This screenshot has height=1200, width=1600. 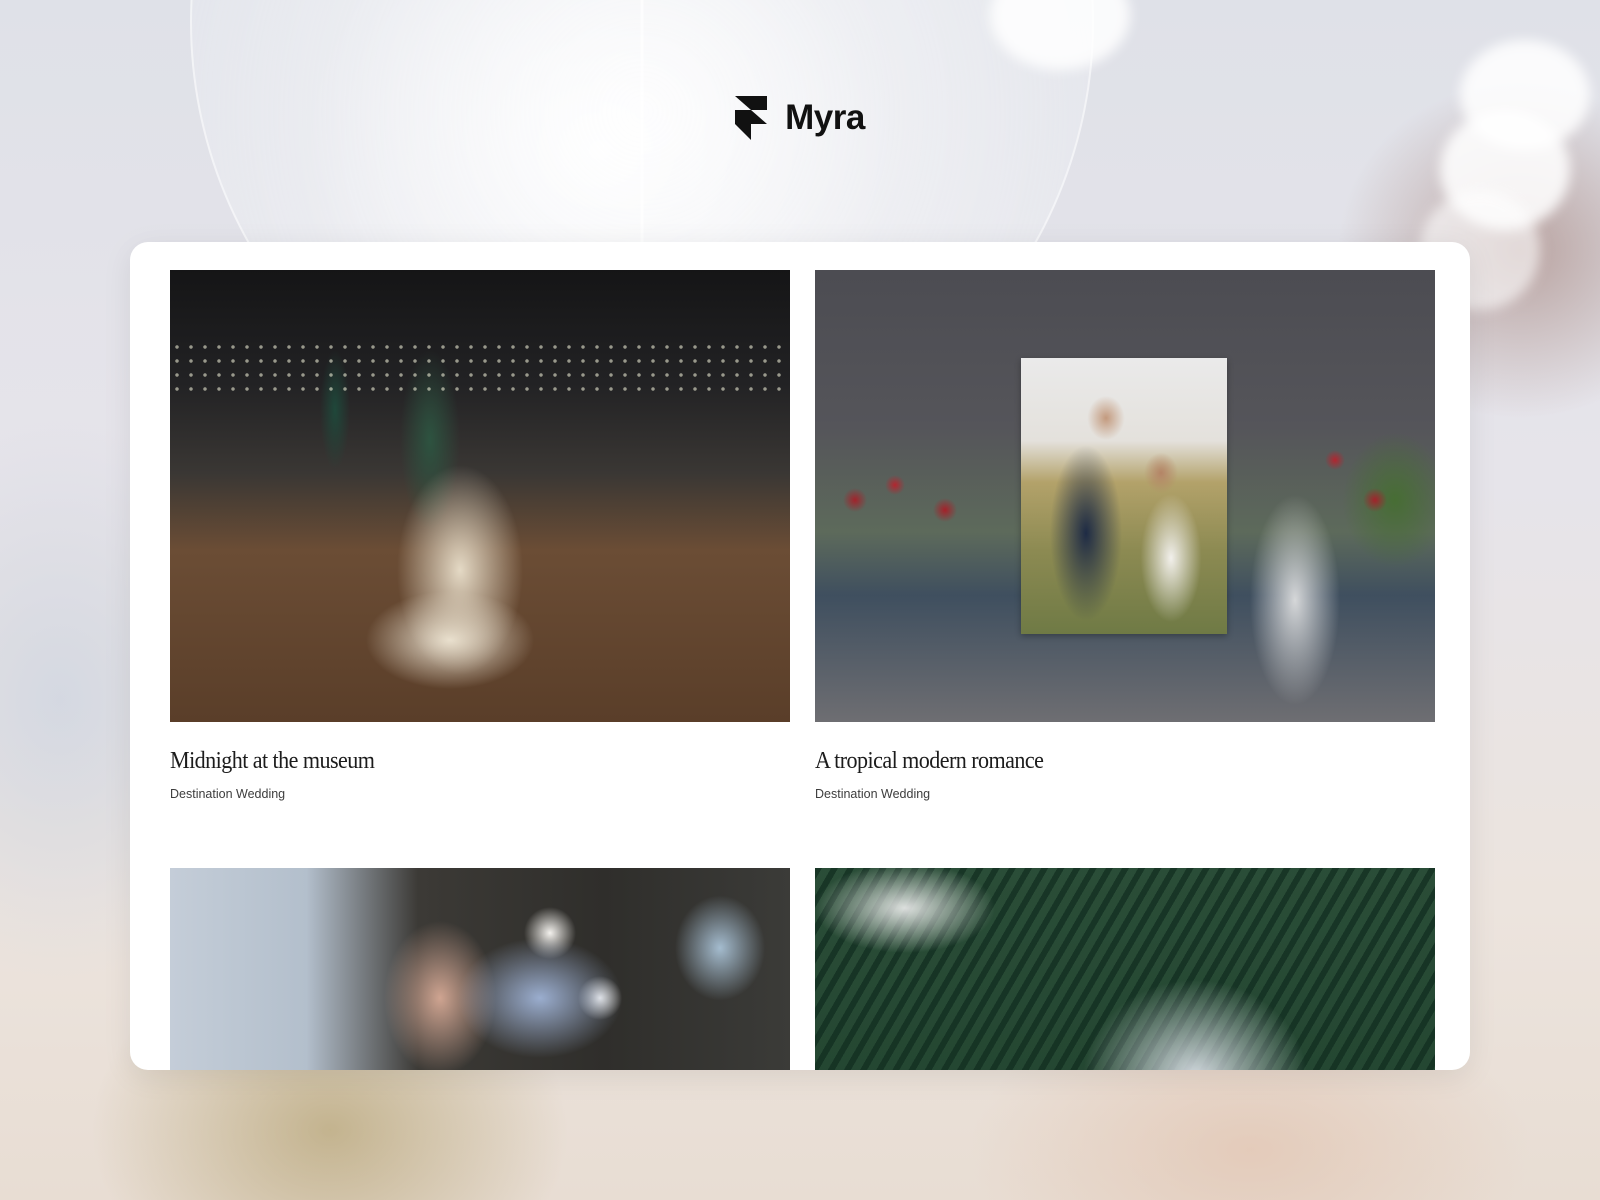 What do you see at coordinates (825, 118) in the screenshot?
I see `brand-name: Myra` at bounding box center [825, 118].